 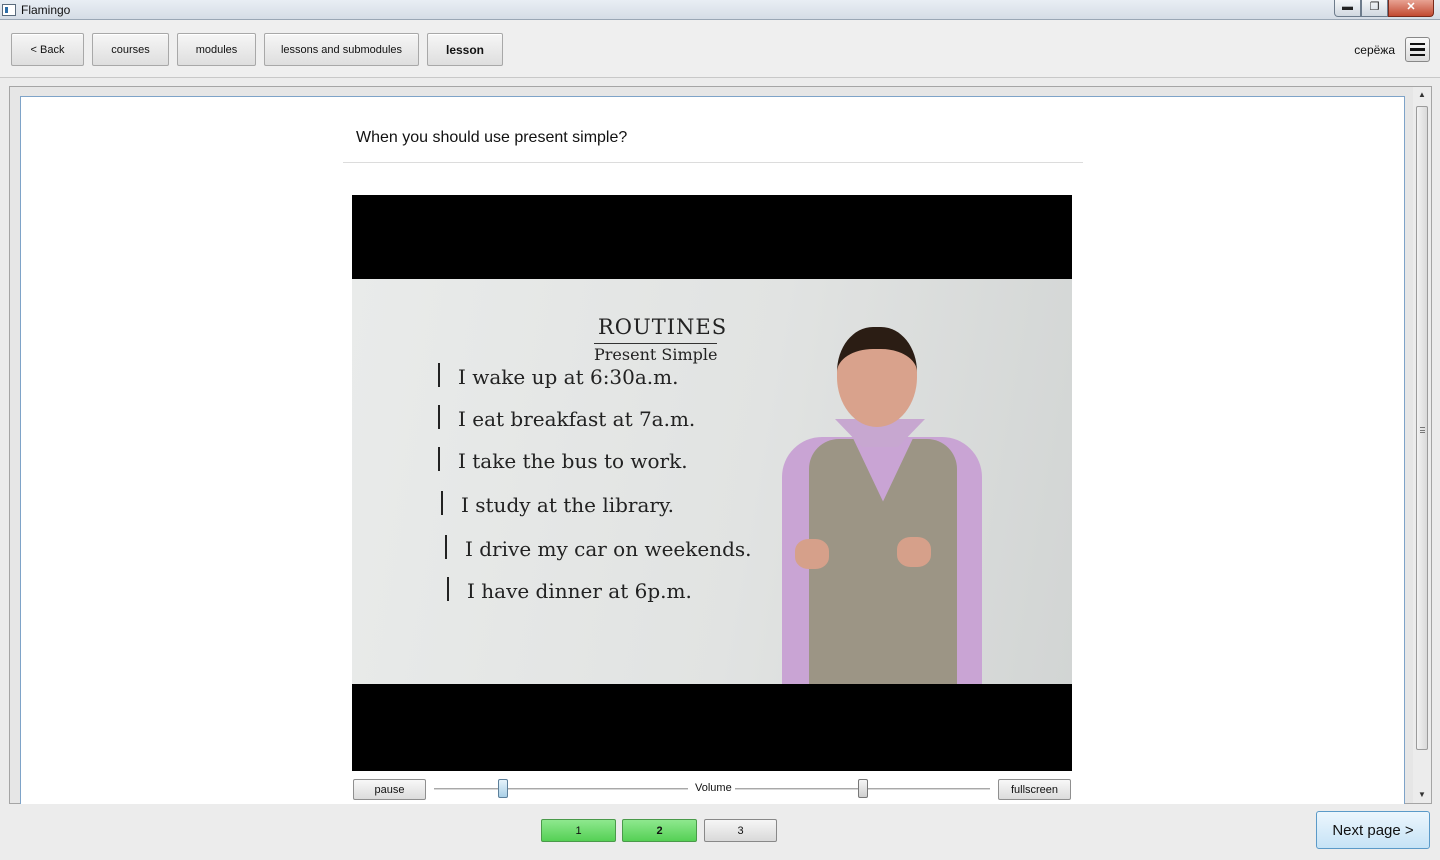 What do you see at coordinates (216, 49) in the screenshot?
I see `modules-button: modules` at bounding box center [216, 49].